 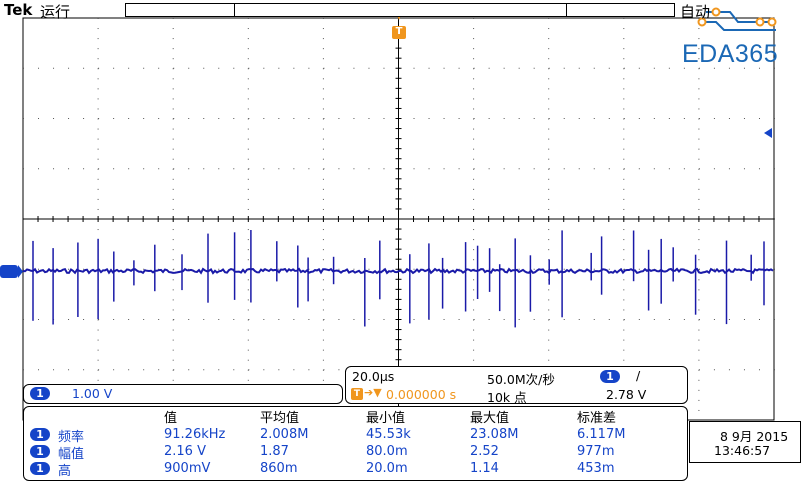 I want to click on channel-scale: 1.00 V, so click(x=92, y=393).